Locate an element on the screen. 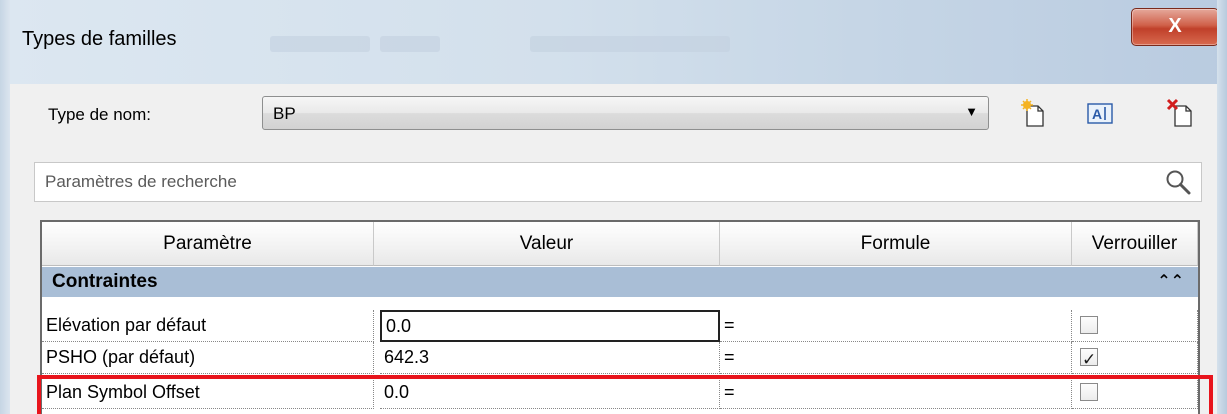 This screenshot has height=414, width=1227. column-header-formule: Formule is located at coordinates (896, 244).